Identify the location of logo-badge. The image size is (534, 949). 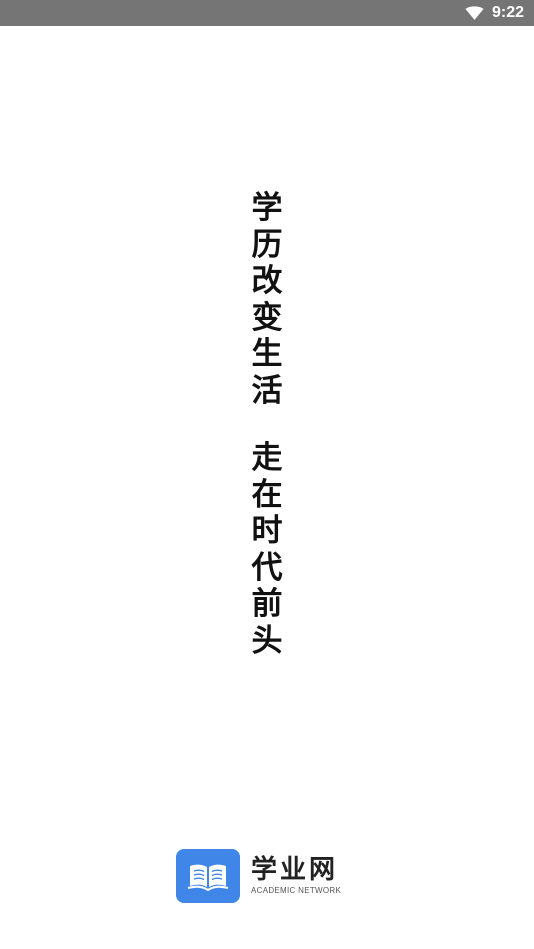
(208, 876).